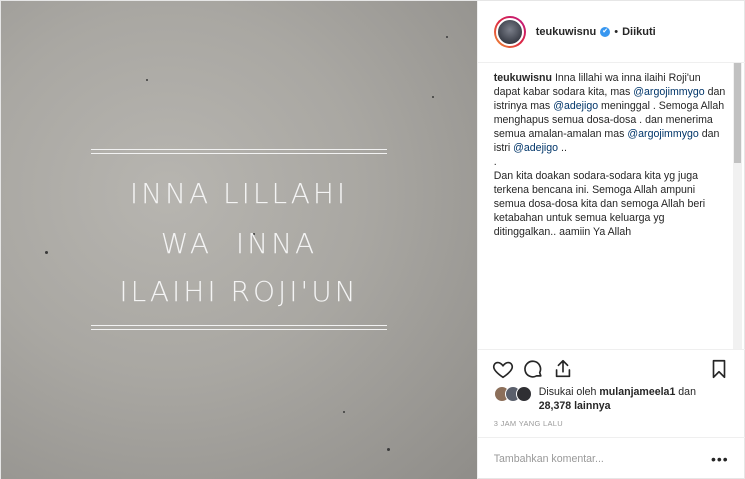  What do you see at coordinates (569, 392) in the screenshot?
I see `likes-prefix: Disukai oleh` at bounding box center [569, 392].